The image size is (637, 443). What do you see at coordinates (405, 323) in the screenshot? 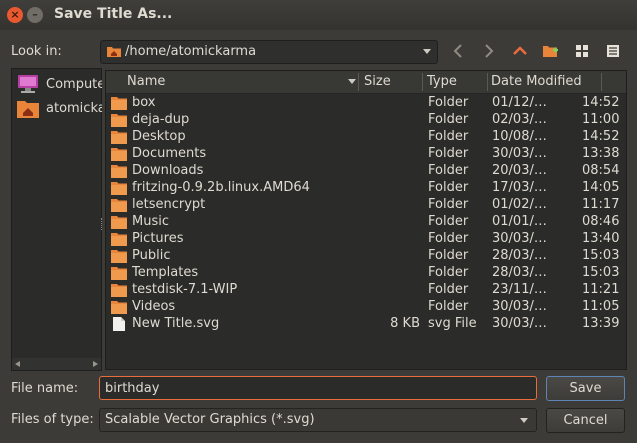
I see `file-size: 8 KB` at bounding box center [405, 323].